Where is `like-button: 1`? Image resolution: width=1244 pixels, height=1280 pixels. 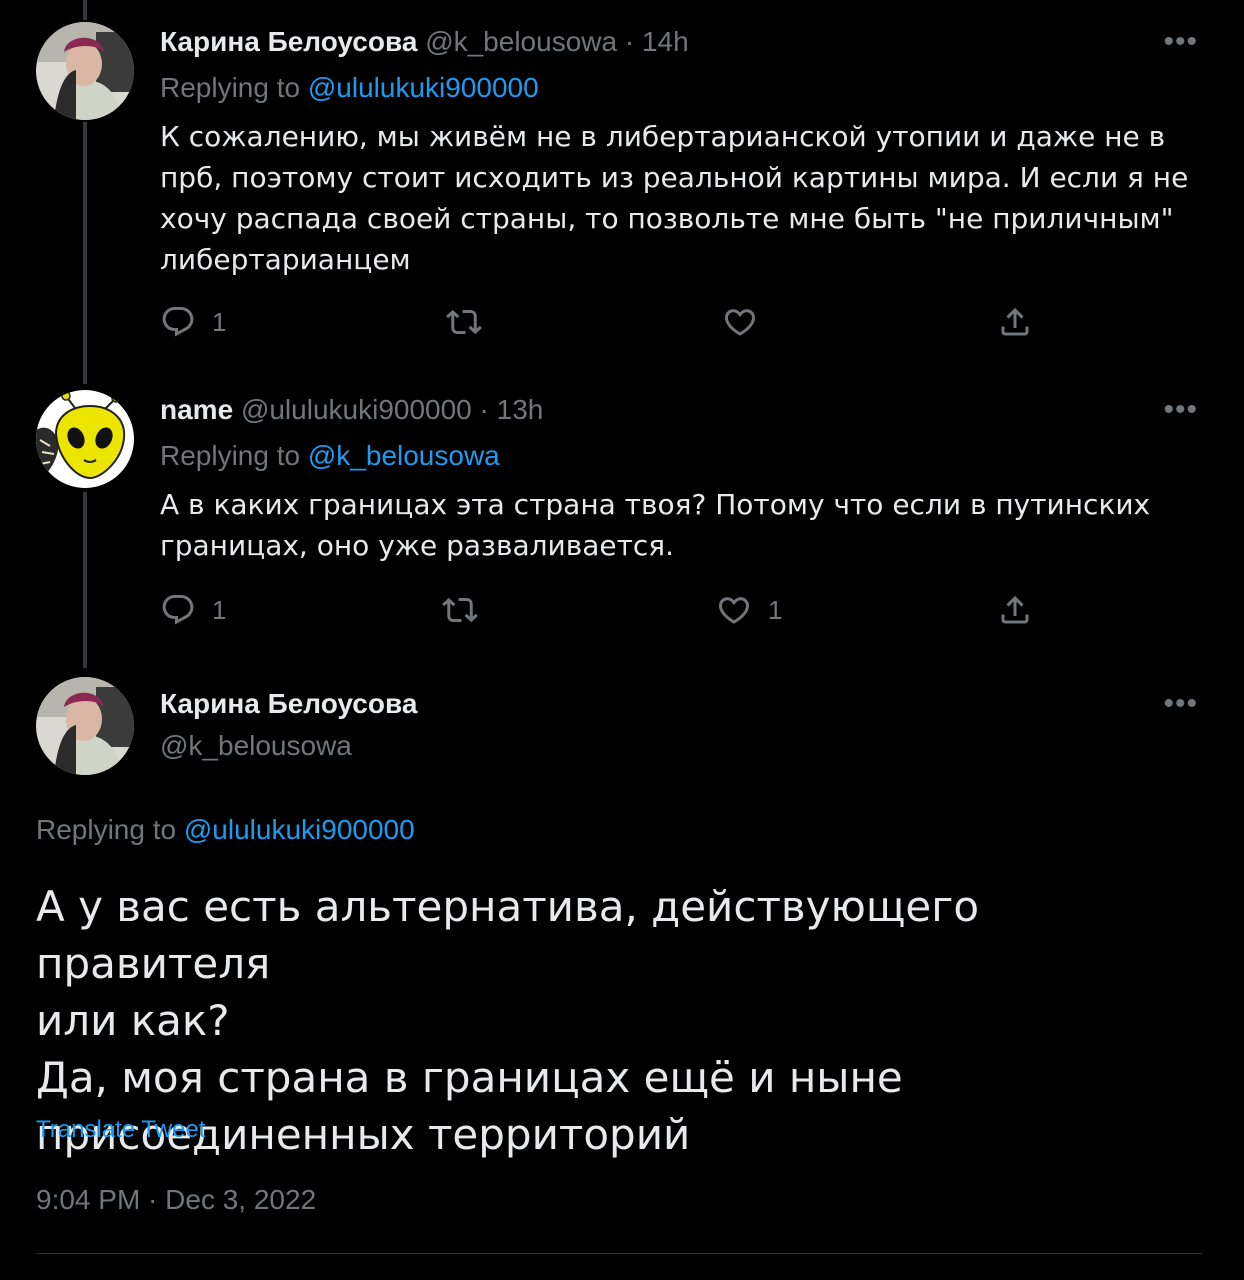 like-button: 1 is located at coordinates (749, 610).